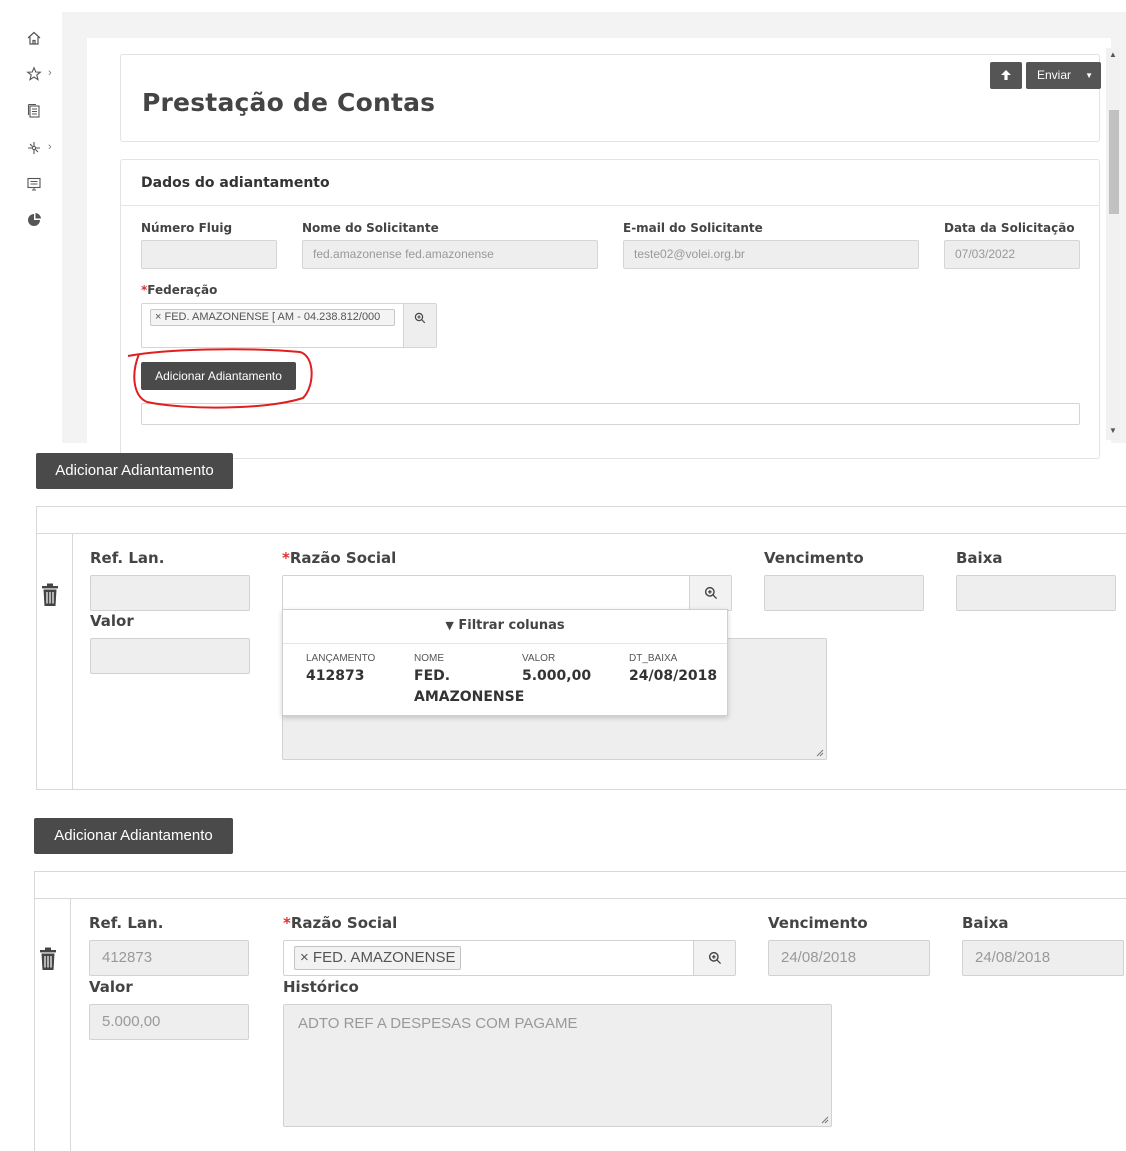 The height and width of the screenshot is (1151, 1126). What do you see at coordinates (170, 656) in the screenshot?
I see `valor-input` at bounding box center [170, 656].